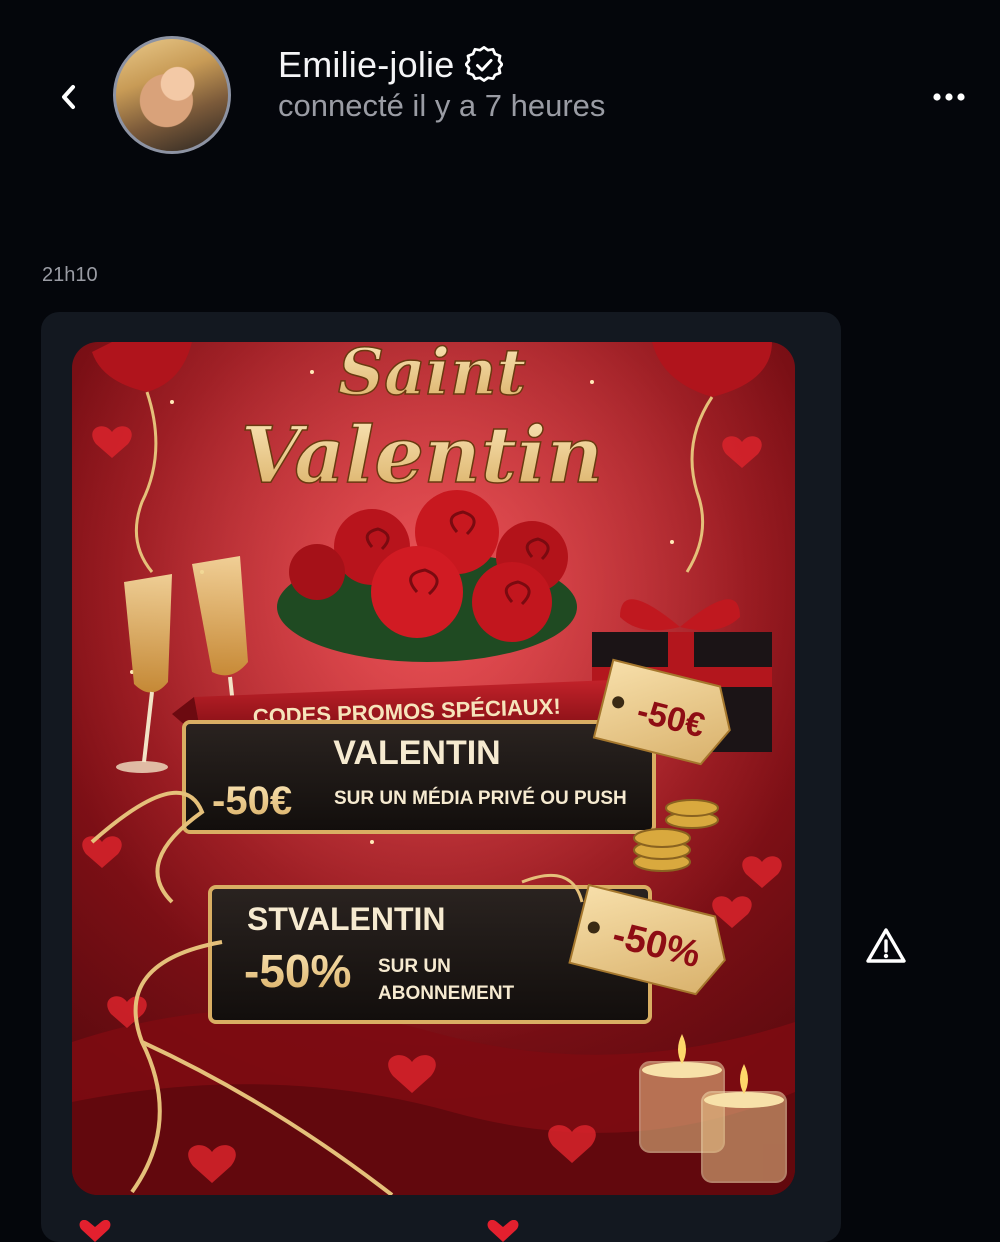 The width and height of the screenshot is (1000, 1242). I want to click on profile-name: Emilie-jolie, so click(366, 64).